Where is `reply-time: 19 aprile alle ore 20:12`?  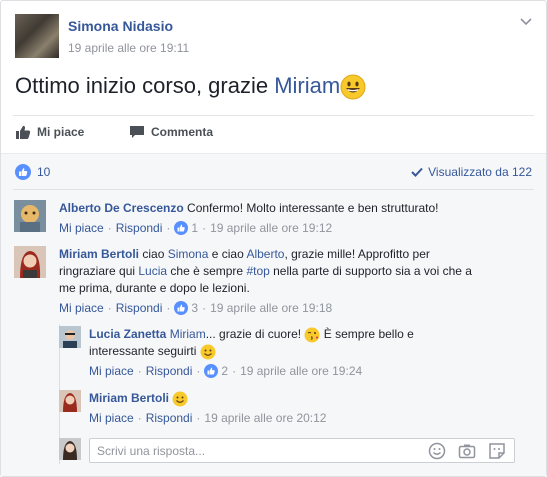 reply-time: 19 aprile alle ore 20:12 is located at coordinates (265, 418).